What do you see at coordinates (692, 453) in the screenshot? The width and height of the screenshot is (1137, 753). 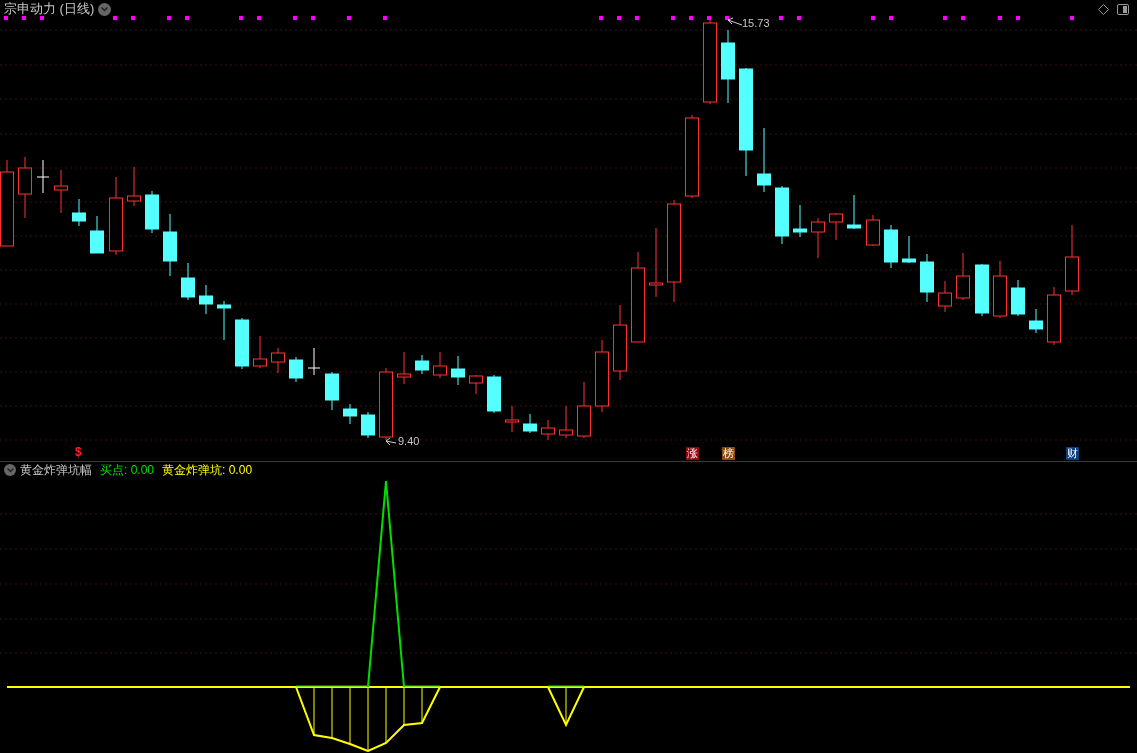 I see `signal-badge: 涨` at bounding box center [692, 453].